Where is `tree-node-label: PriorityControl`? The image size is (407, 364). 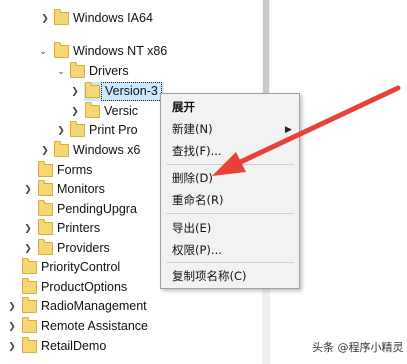 tree-node-label: PriorityControl is located at coordinates (81, 267).